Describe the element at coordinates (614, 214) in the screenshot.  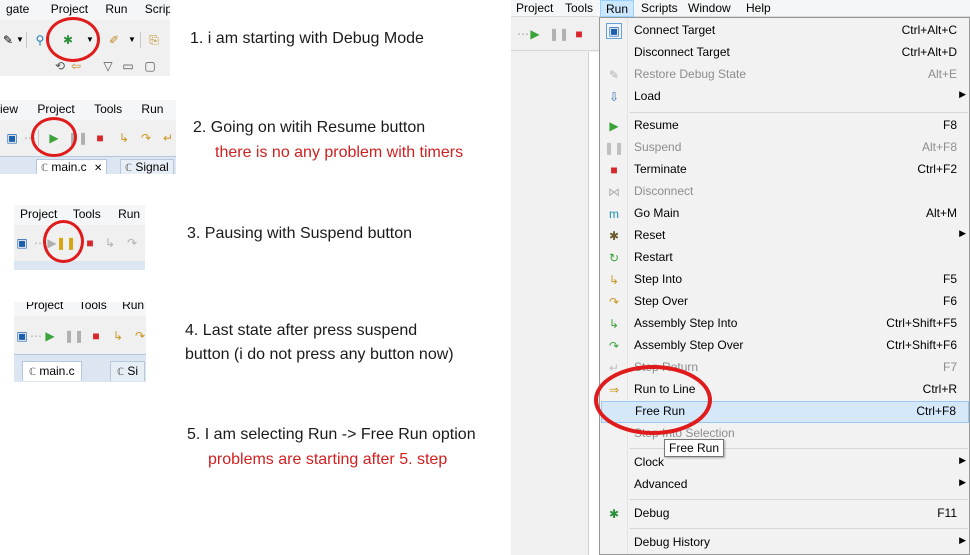
I see `go-main-icon: m` at that location.